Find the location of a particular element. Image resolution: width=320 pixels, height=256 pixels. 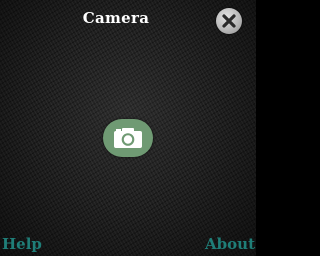

help-link: Help is located at coordinates (22, 244).